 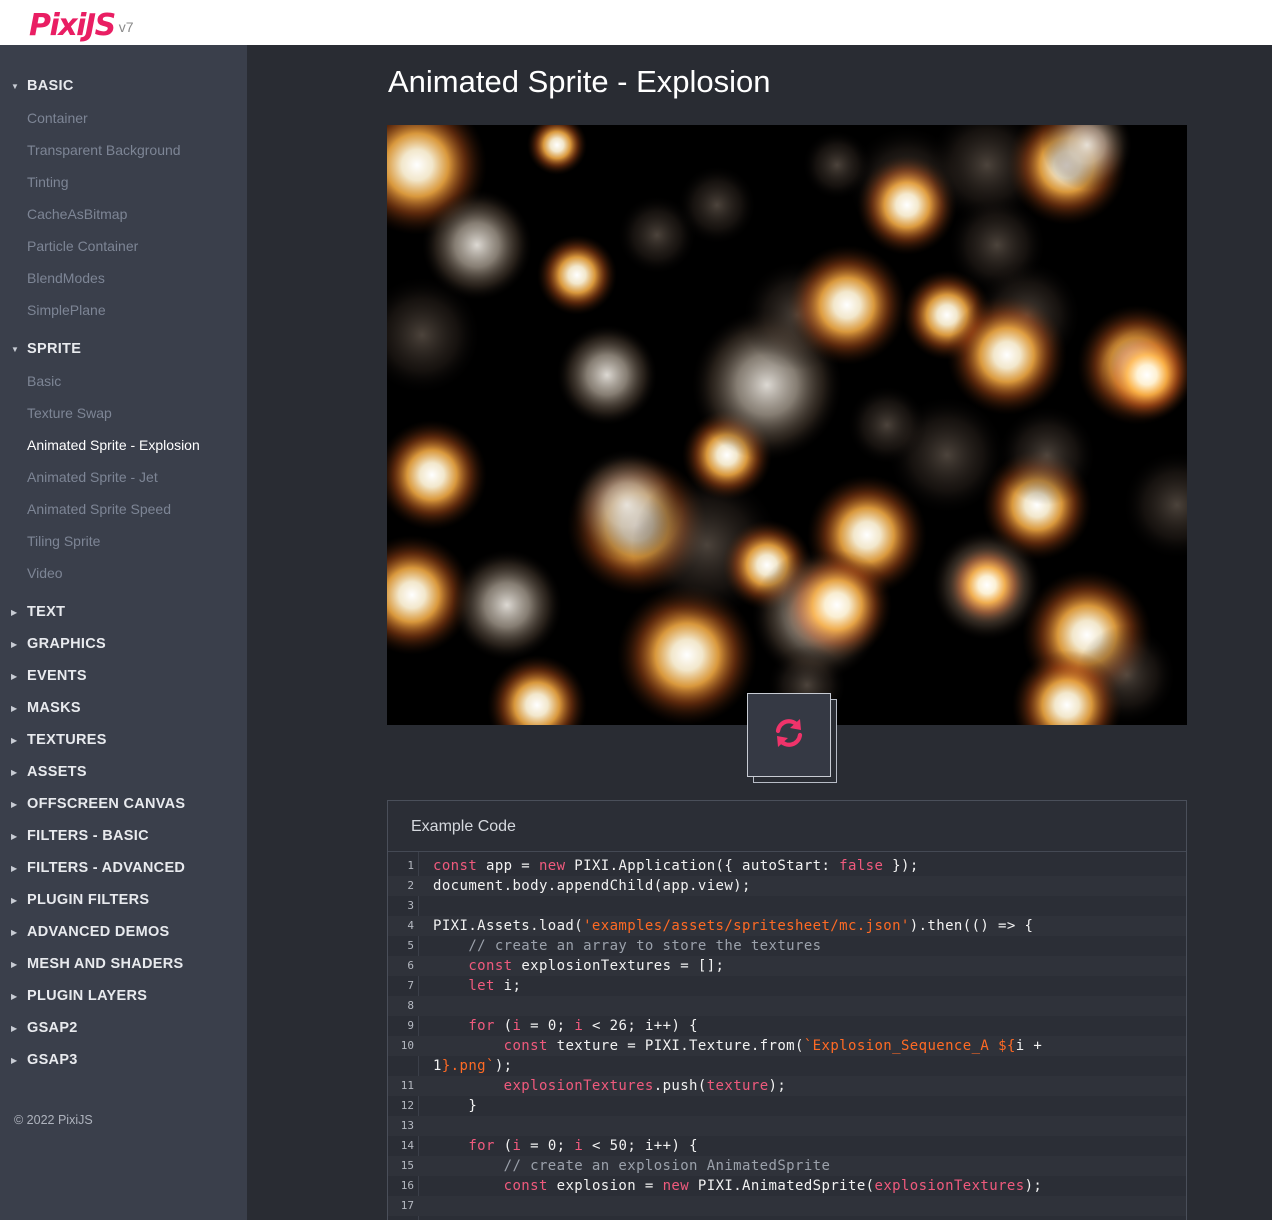 What do you see at coordinates (66, 644) in the screenshot?
I see `nav-section-label: GRAPHICS` at bounding box center [66, 644].